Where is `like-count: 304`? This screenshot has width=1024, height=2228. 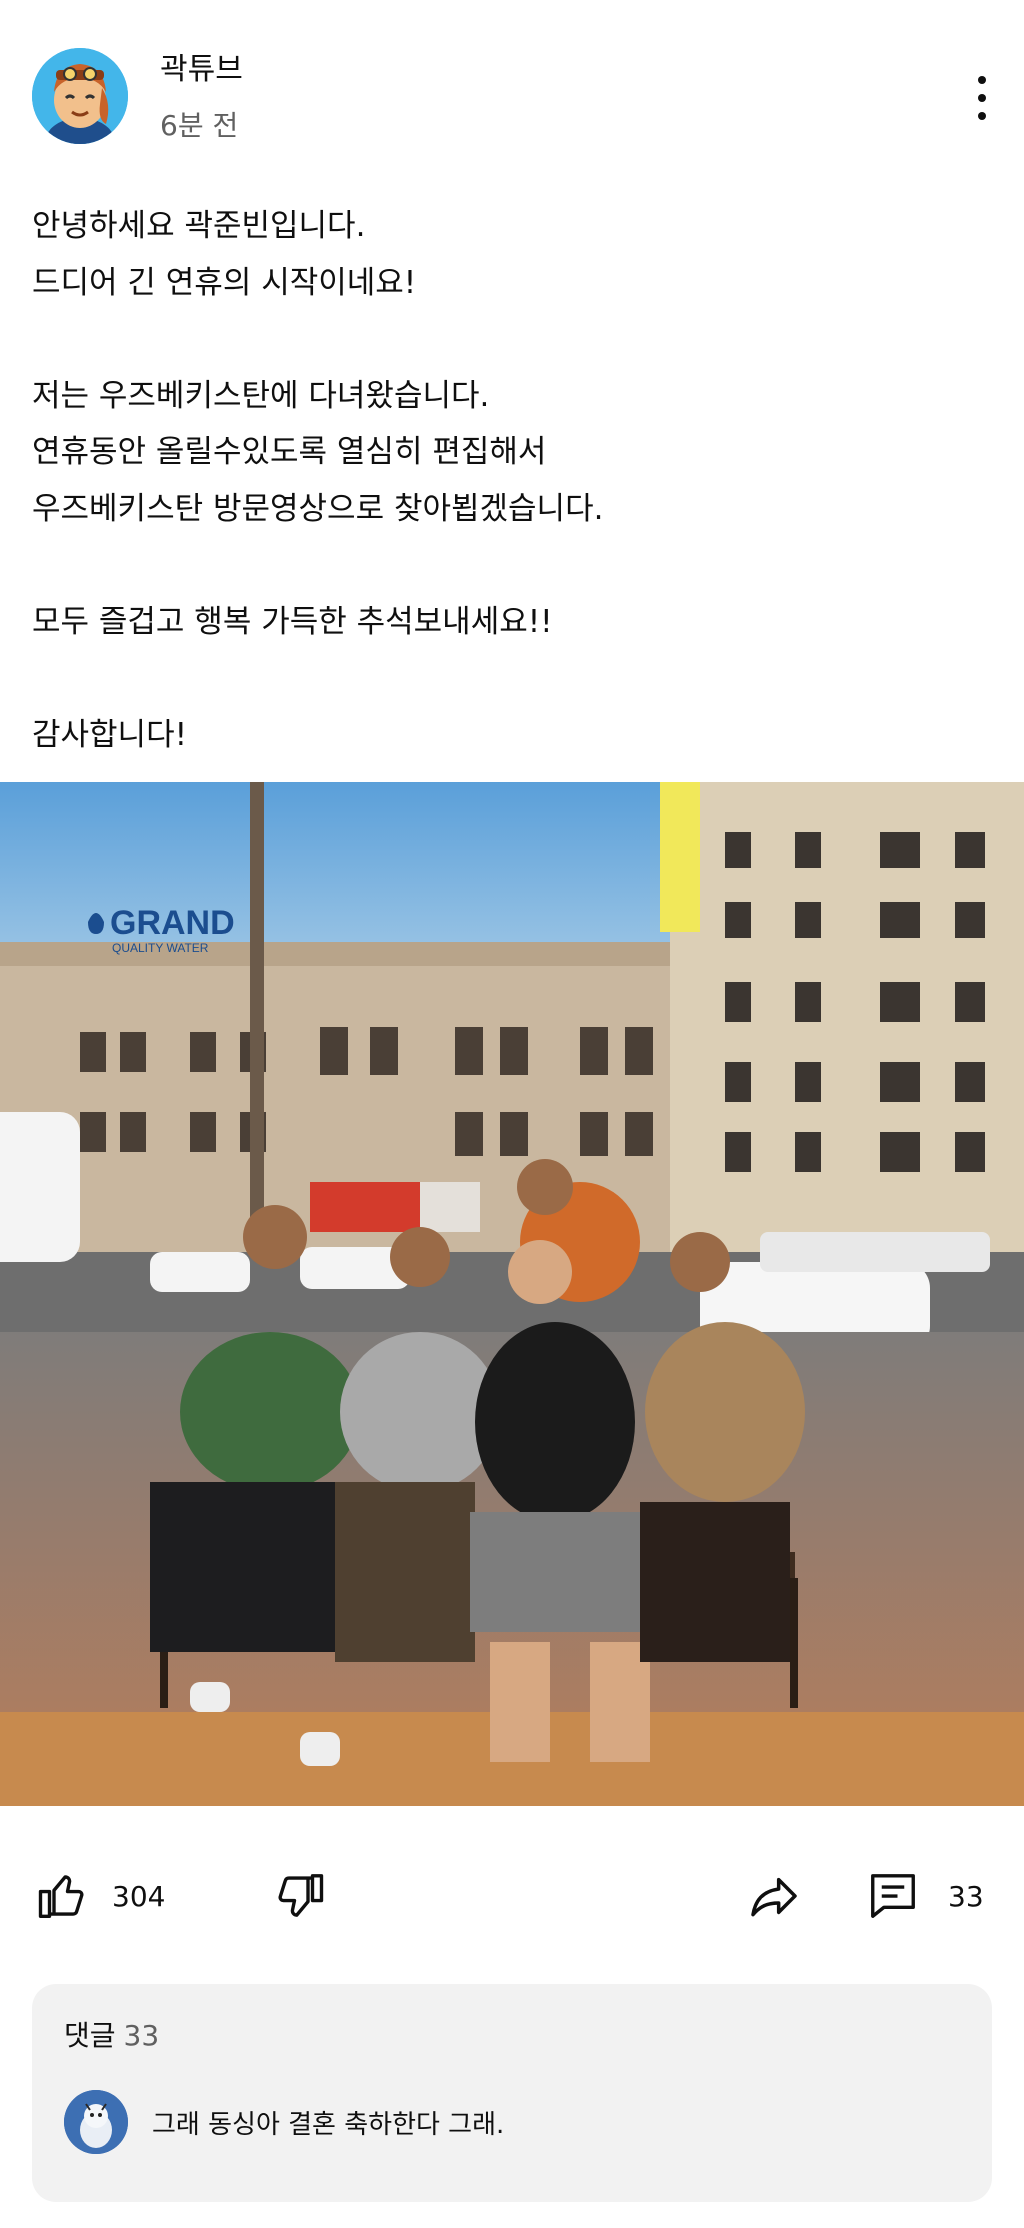
like-count: 304 is located at coordinates (139, 1896).